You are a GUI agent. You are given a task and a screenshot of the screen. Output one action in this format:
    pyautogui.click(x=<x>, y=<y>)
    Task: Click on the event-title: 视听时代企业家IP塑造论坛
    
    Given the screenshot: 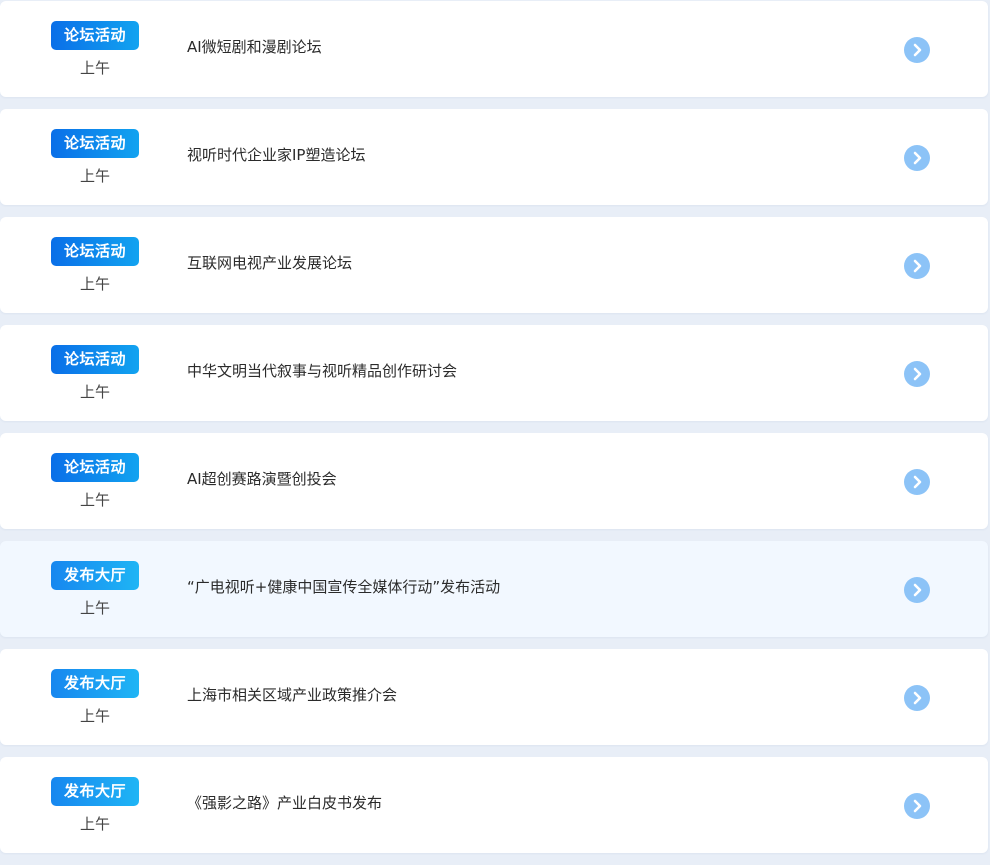 What is the action you would take?
    pyautogui.click(x=276, y=154)
    